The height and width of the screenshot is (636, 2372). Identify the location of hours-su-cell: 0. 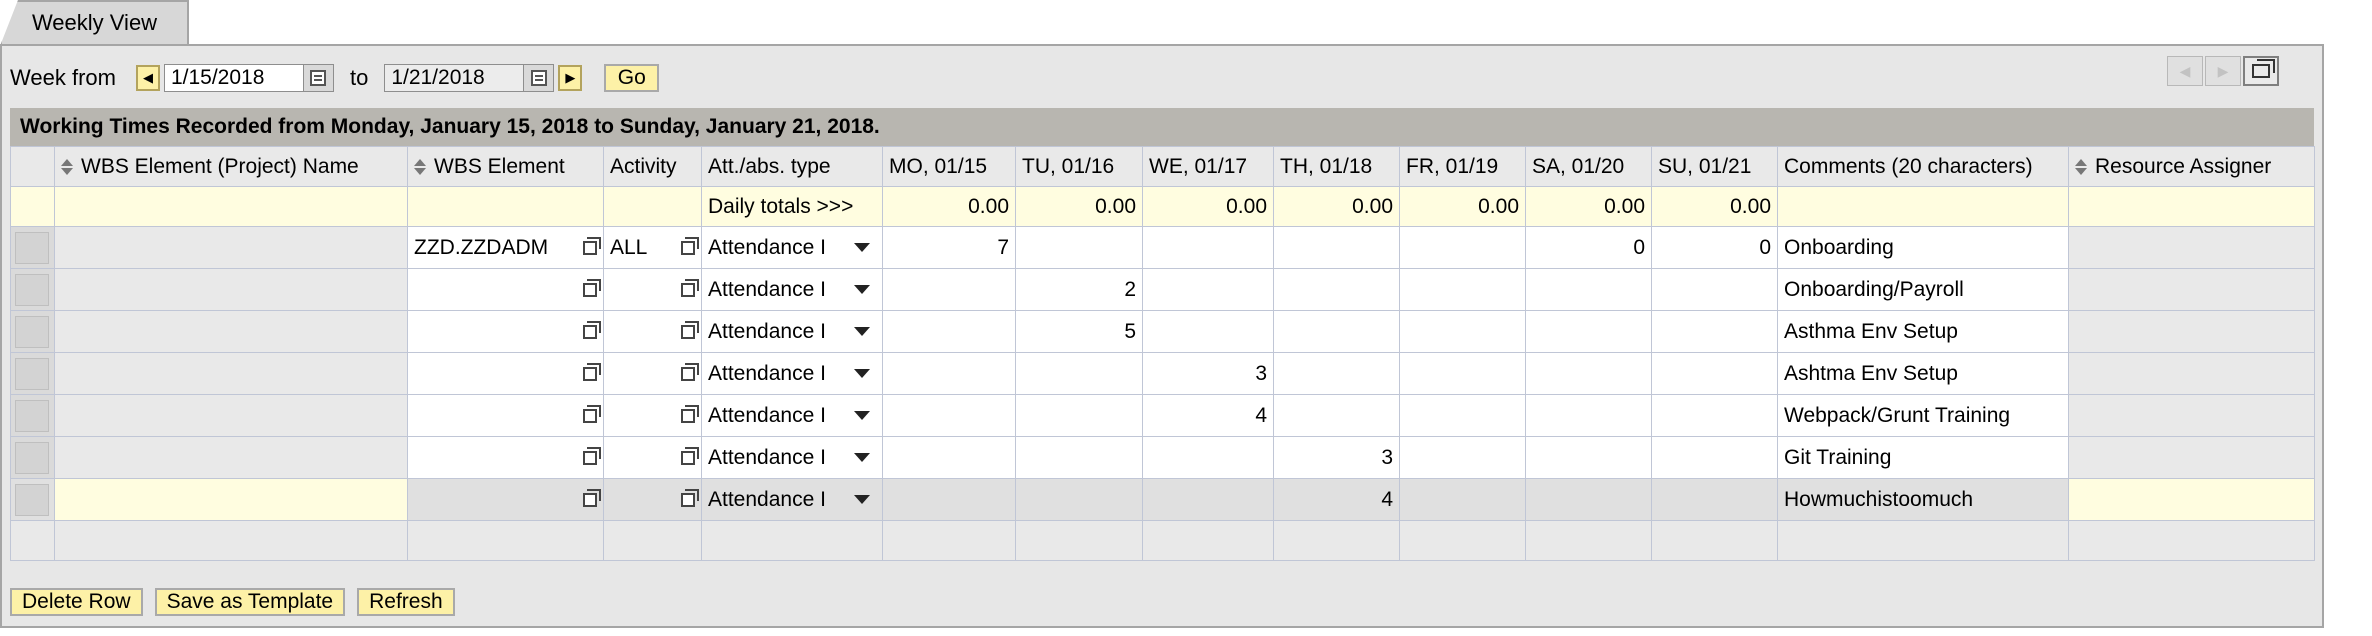
(1714, 247).